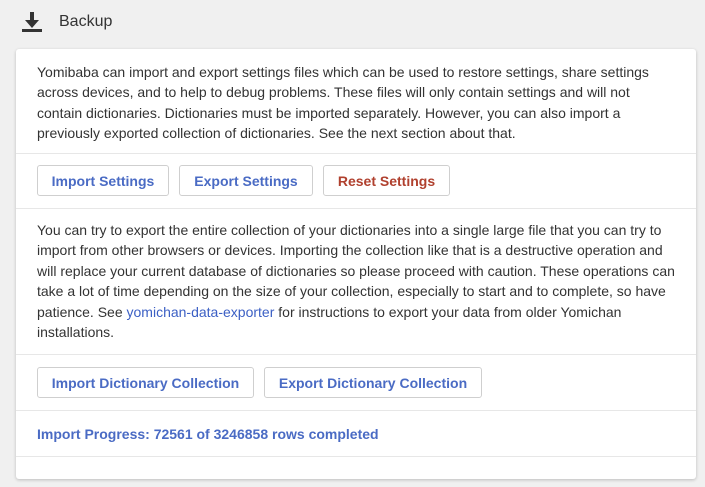 This screenshot has width=705, height=487. I want to click on reset-settings-button: Reset Settings, so click(386, 180).